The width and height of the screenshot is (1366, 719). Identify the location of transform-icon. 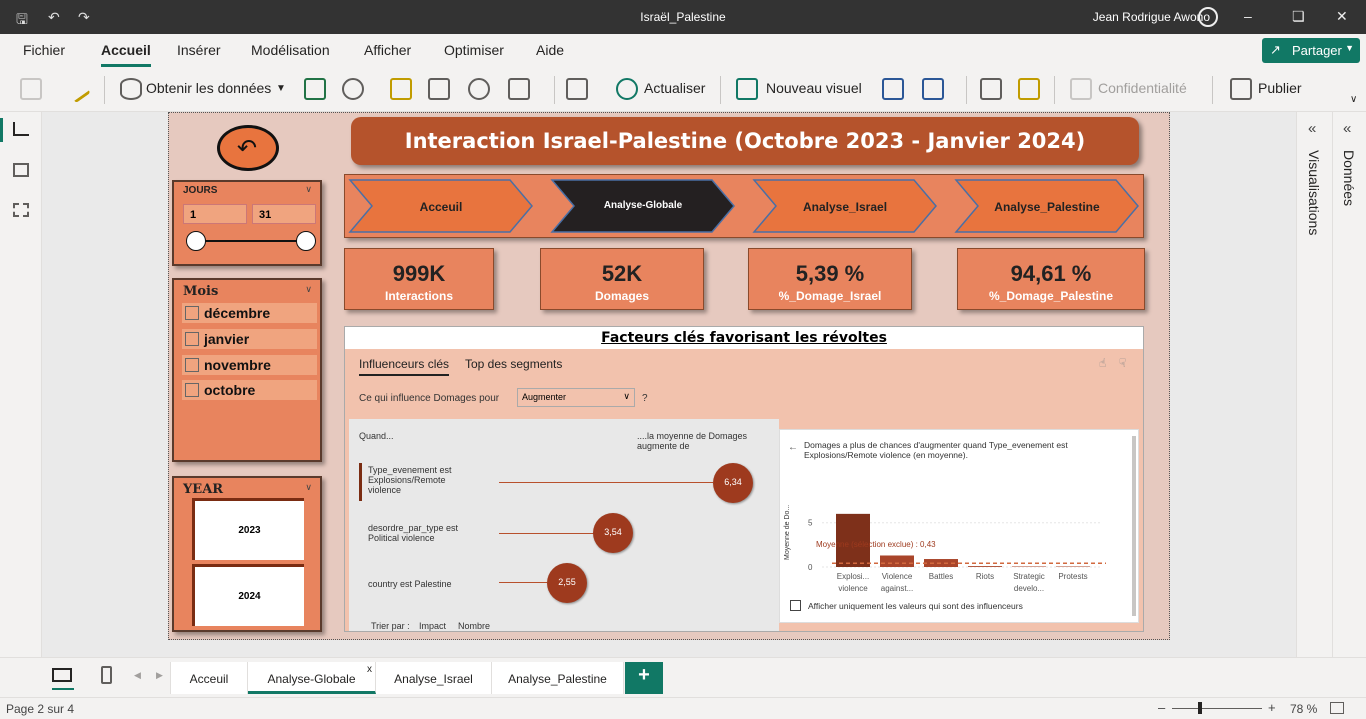
(519, 89).